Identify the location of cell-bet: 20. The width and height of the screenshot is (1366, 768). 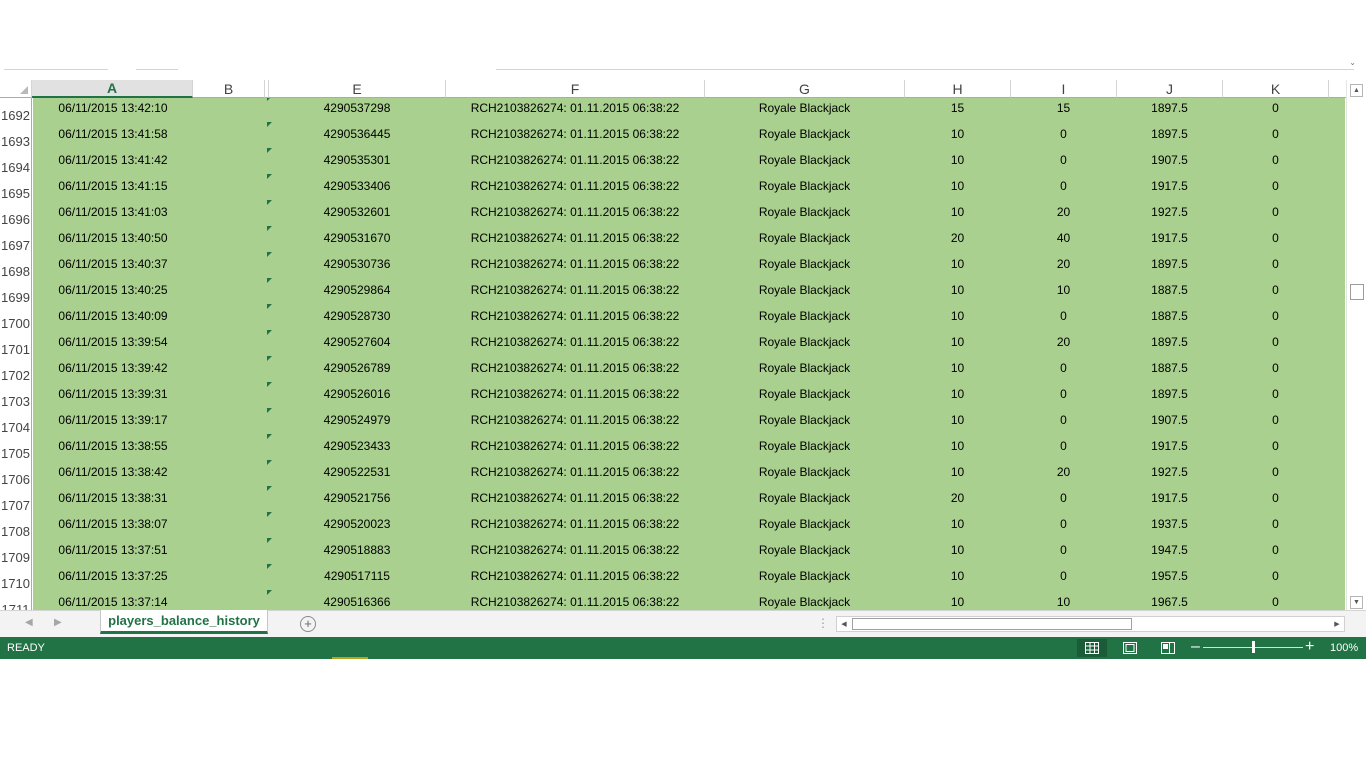
(957, 501).